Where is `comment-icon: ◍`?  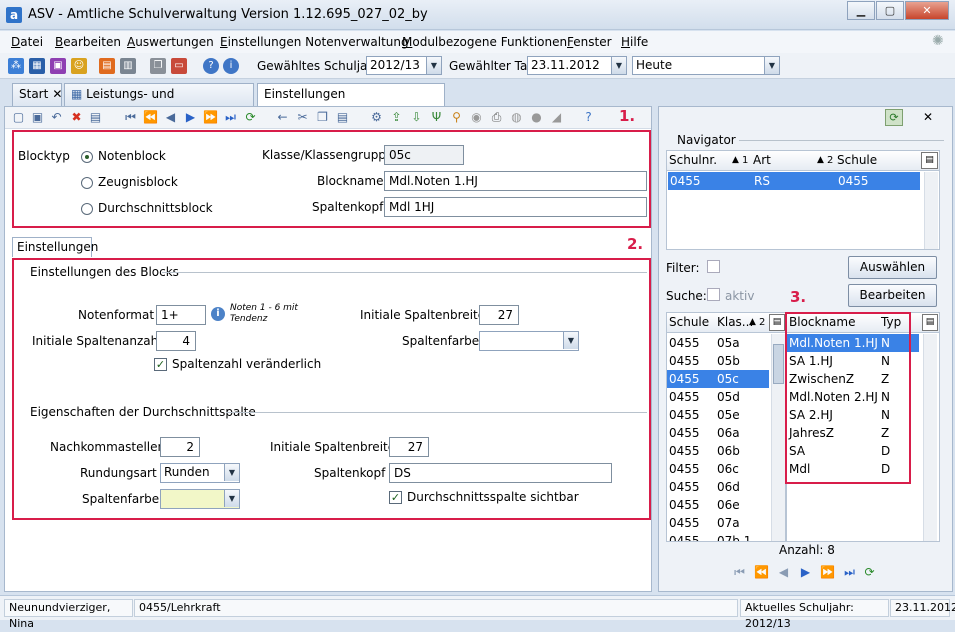 comment-icon: ◍ is located at coordinates (516, 117).